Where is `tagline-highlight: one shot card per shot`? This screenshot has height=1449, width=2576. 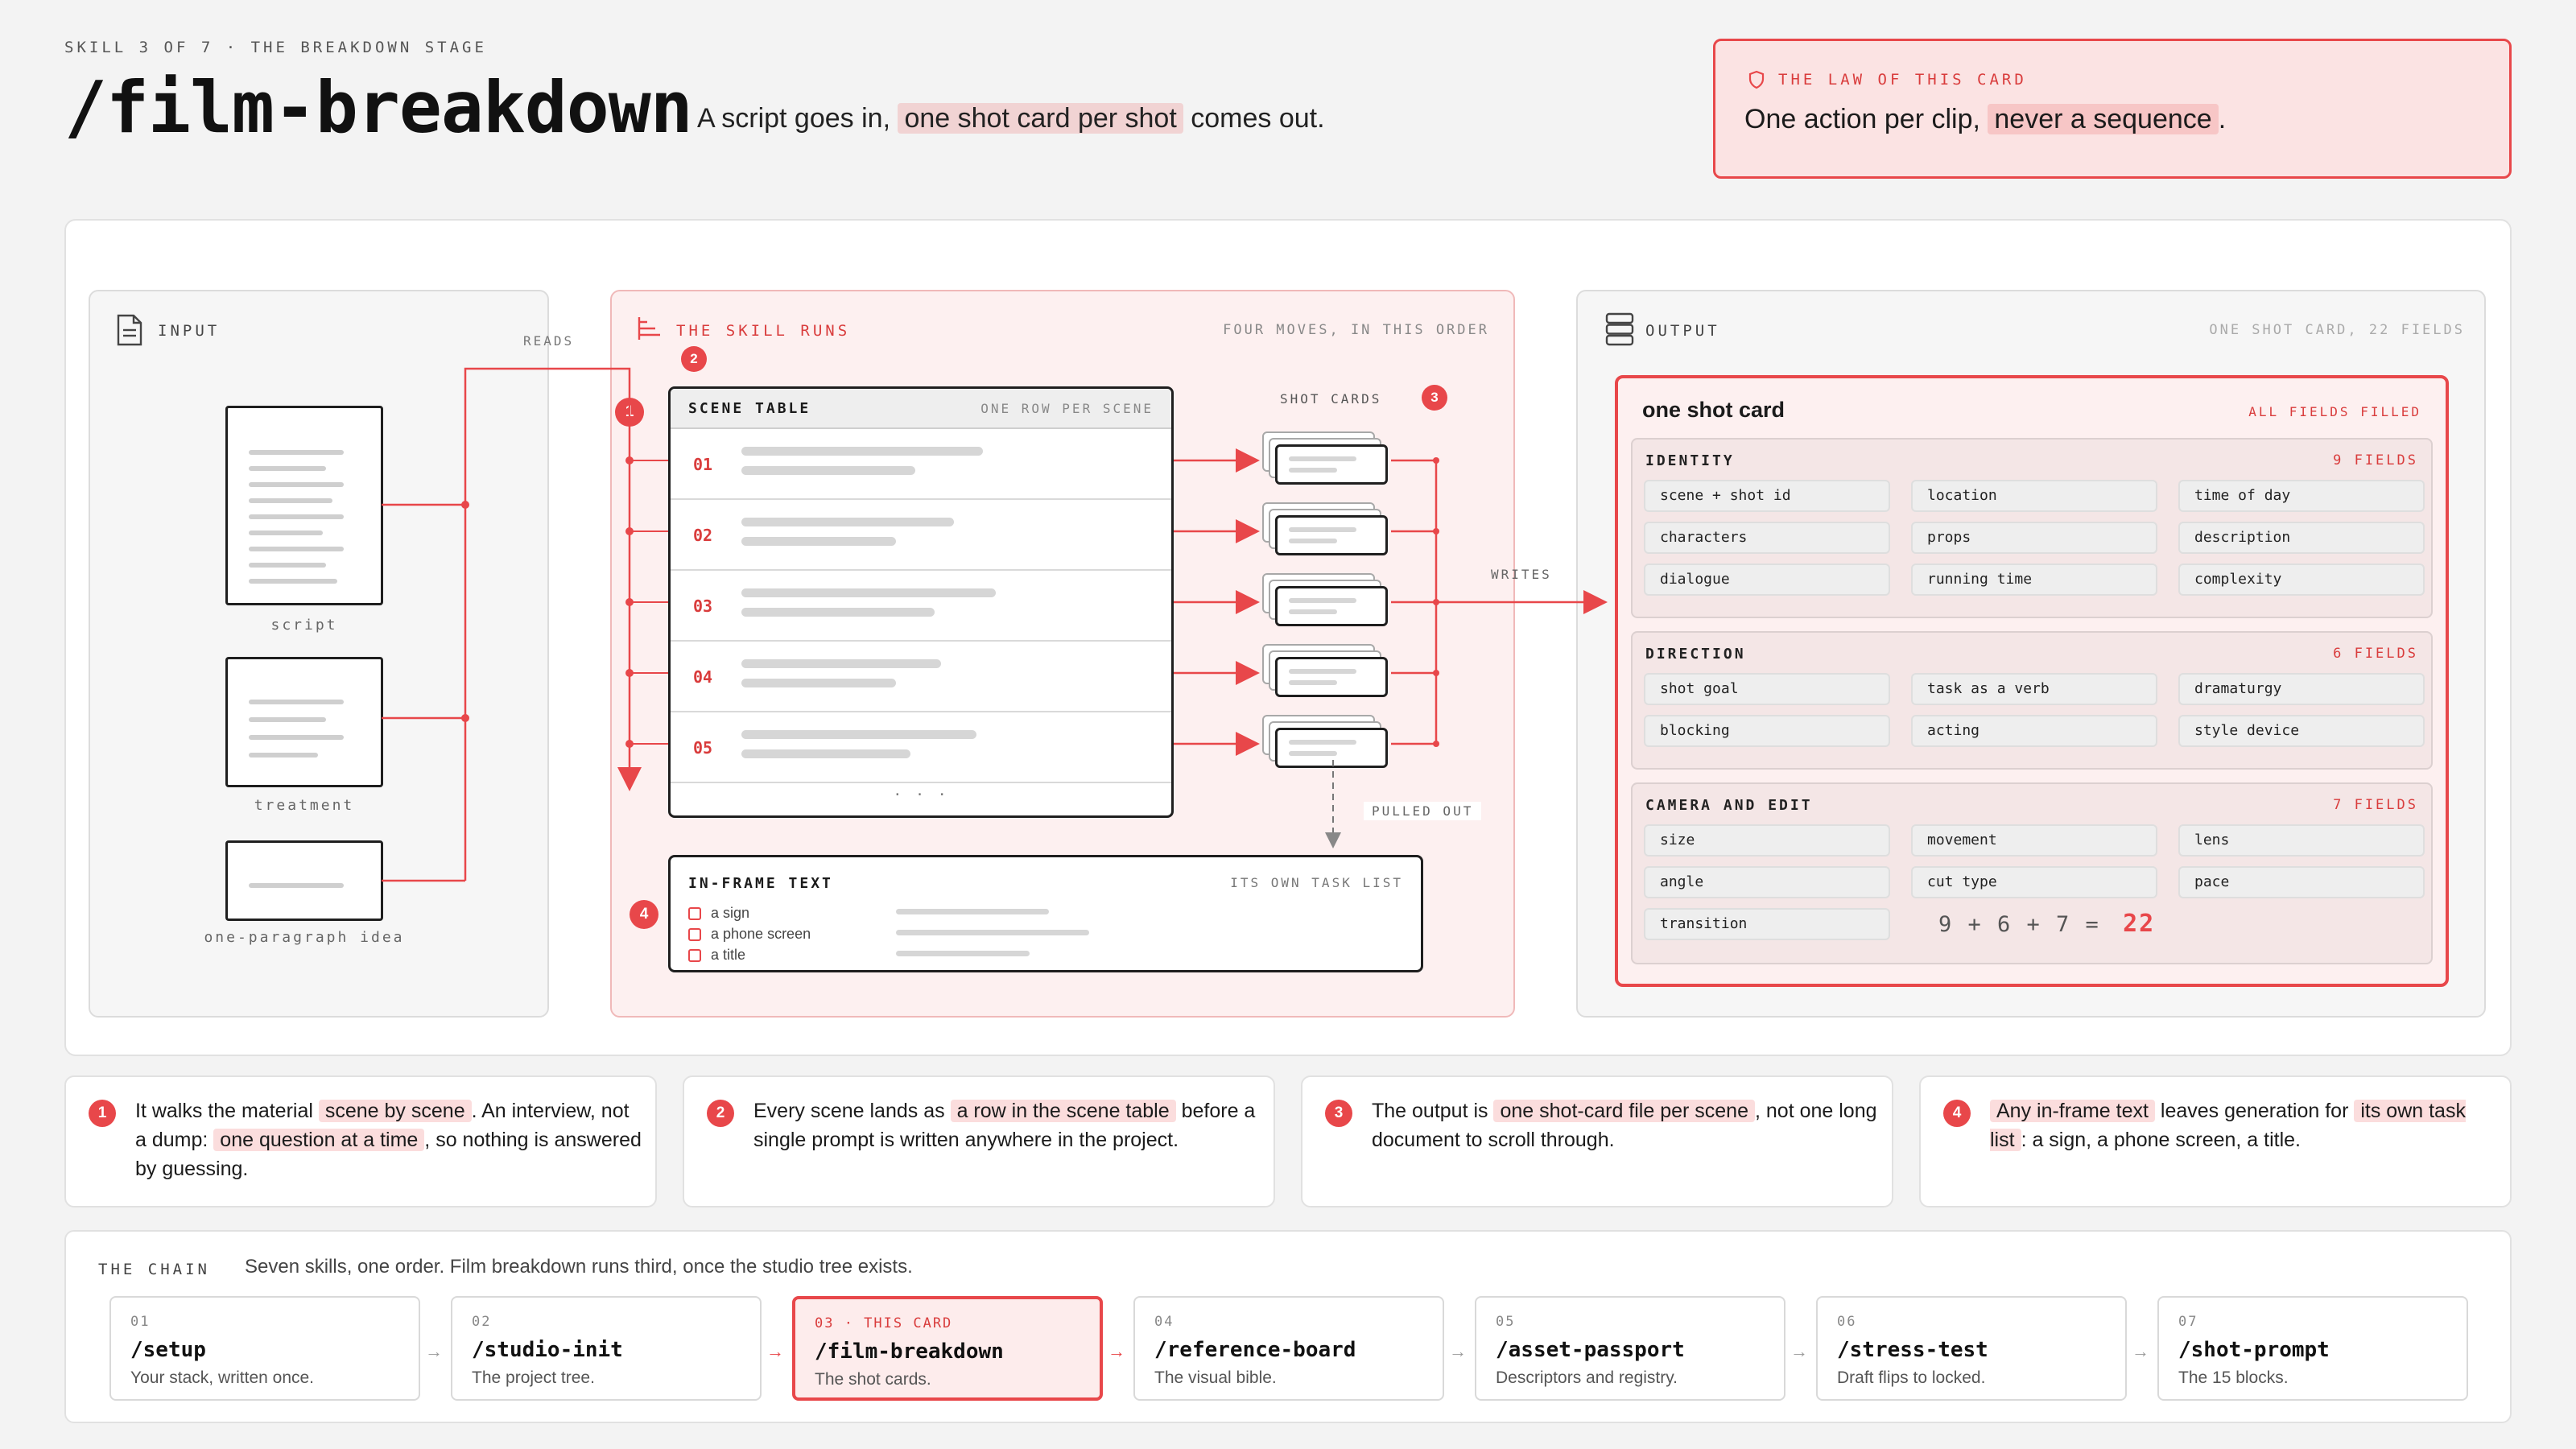
tagline-highlight: one shot card per shot is located at coordinates (1040, 118).